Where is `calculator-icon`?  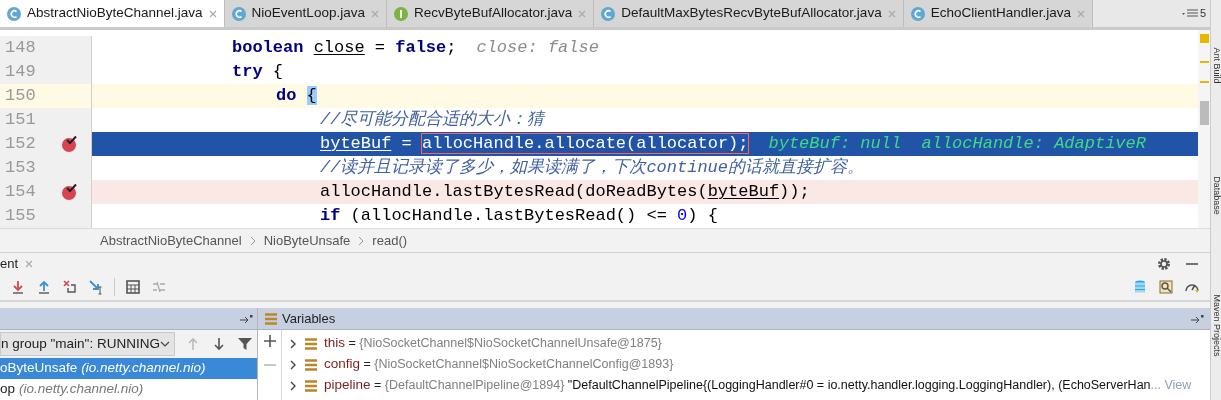 calculator-icon is located at coordinates (133, 287).